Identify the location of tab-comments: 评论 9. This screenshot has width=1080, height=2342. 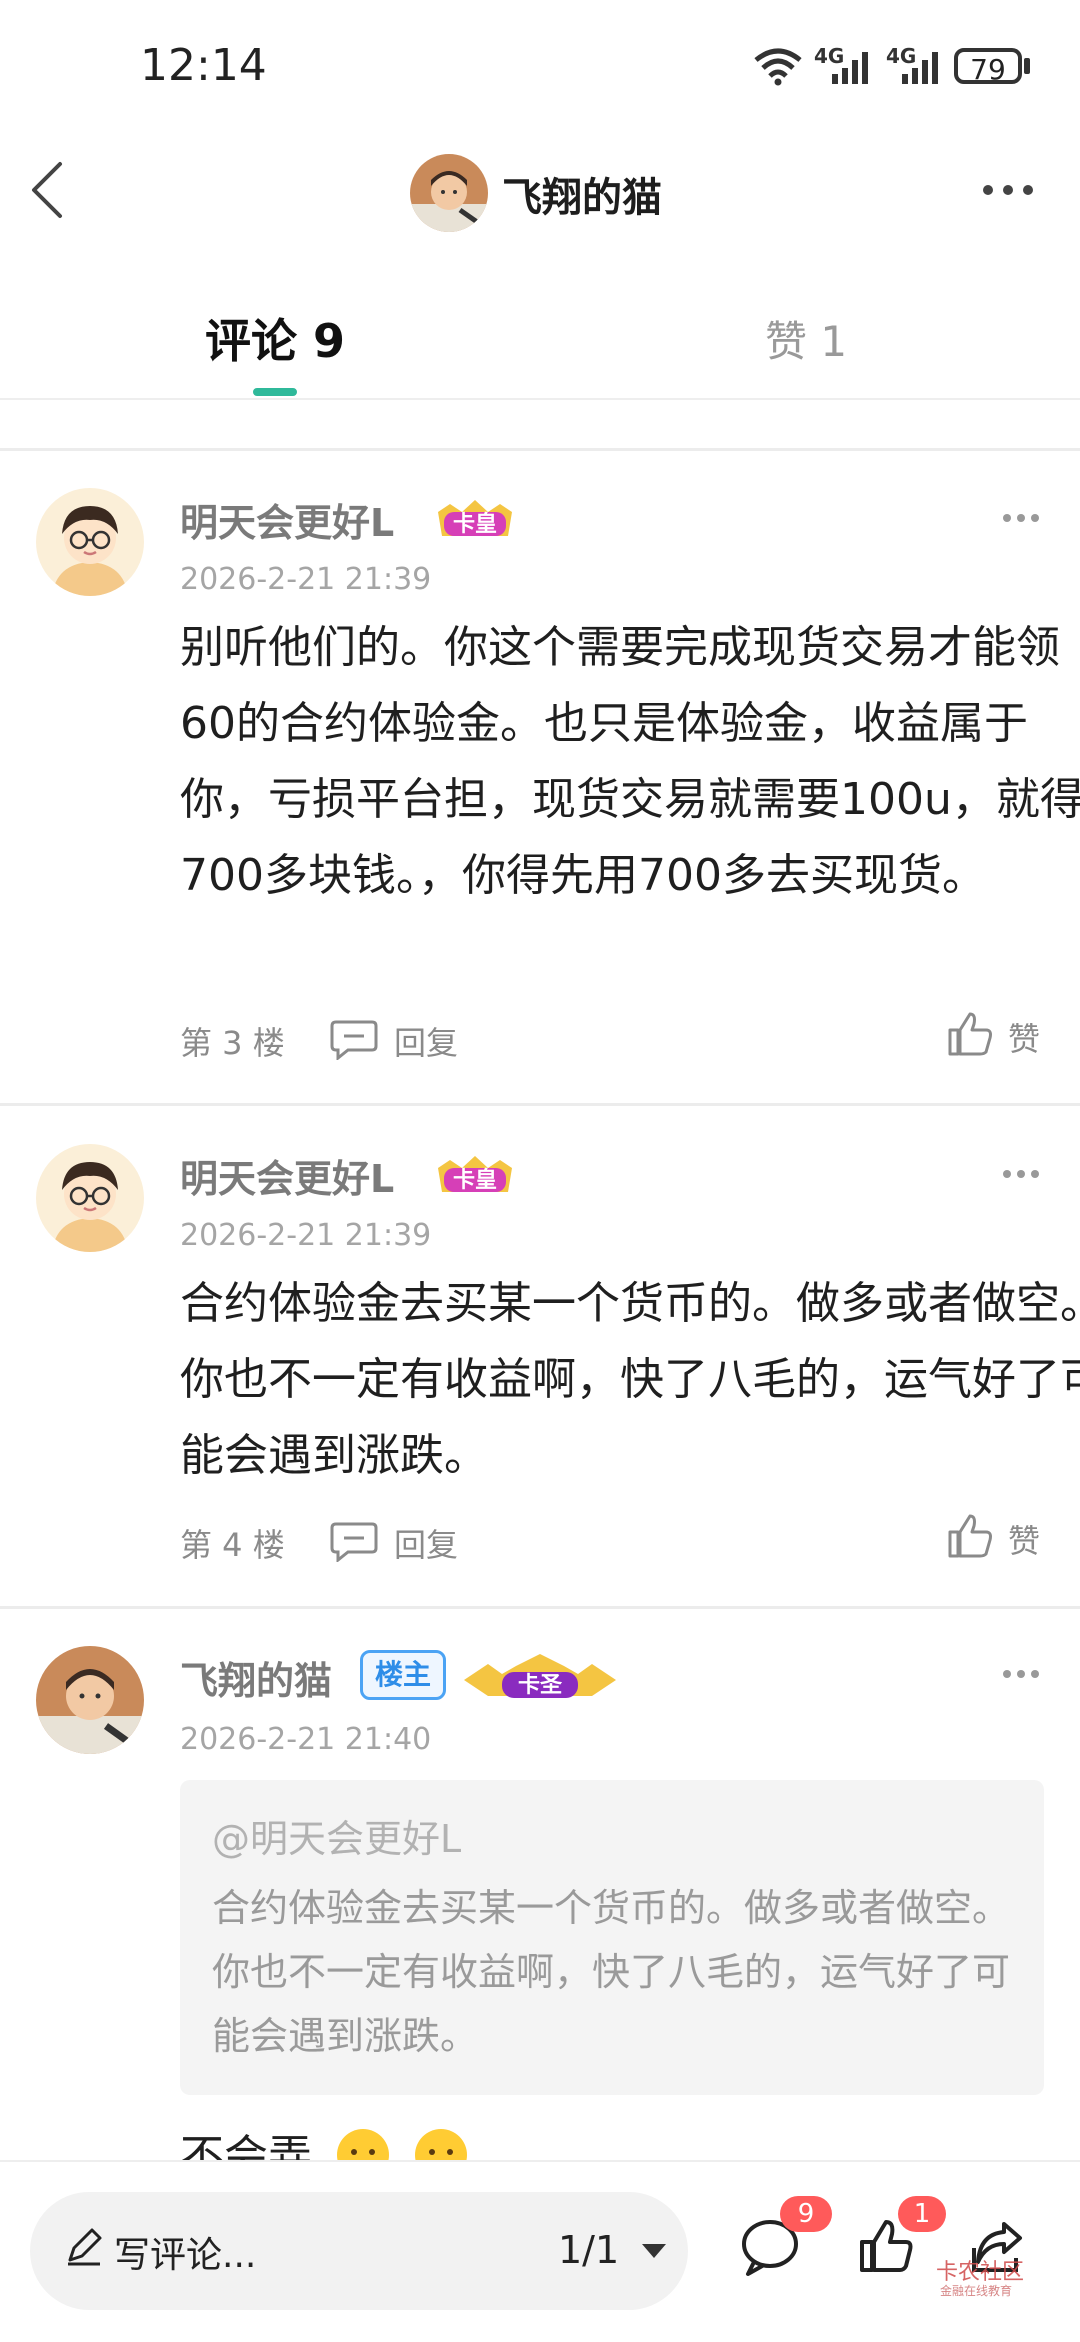
(275, 338).